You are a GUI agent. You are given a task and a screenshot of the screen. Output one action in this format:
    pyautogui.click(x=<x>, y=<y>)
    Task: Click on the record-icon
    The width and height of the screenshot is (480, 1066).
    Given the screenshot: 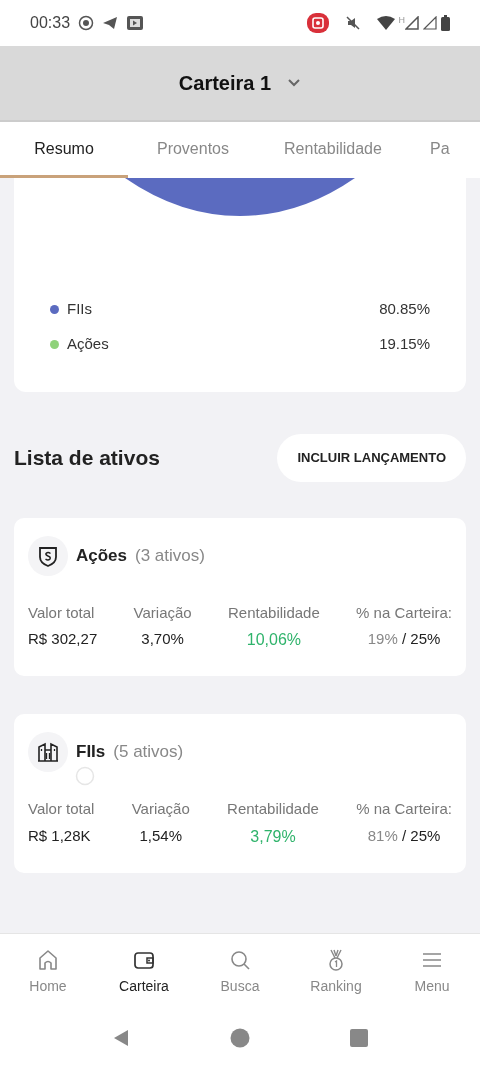 What is the action you would take?
    pyautogui.click(x=86, y=23)
    